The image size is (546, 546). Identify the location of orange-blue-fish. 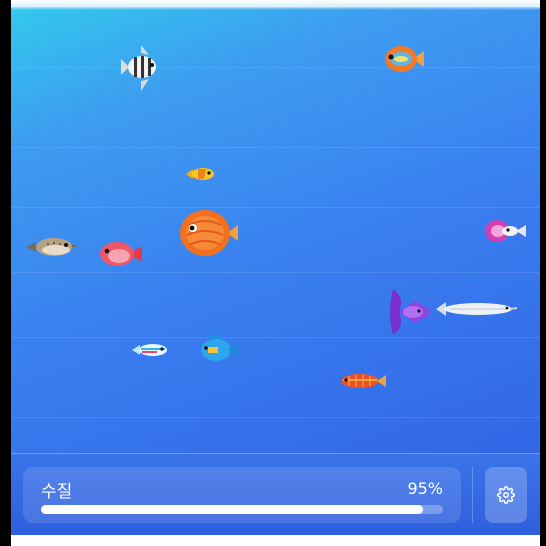
(404, 59).